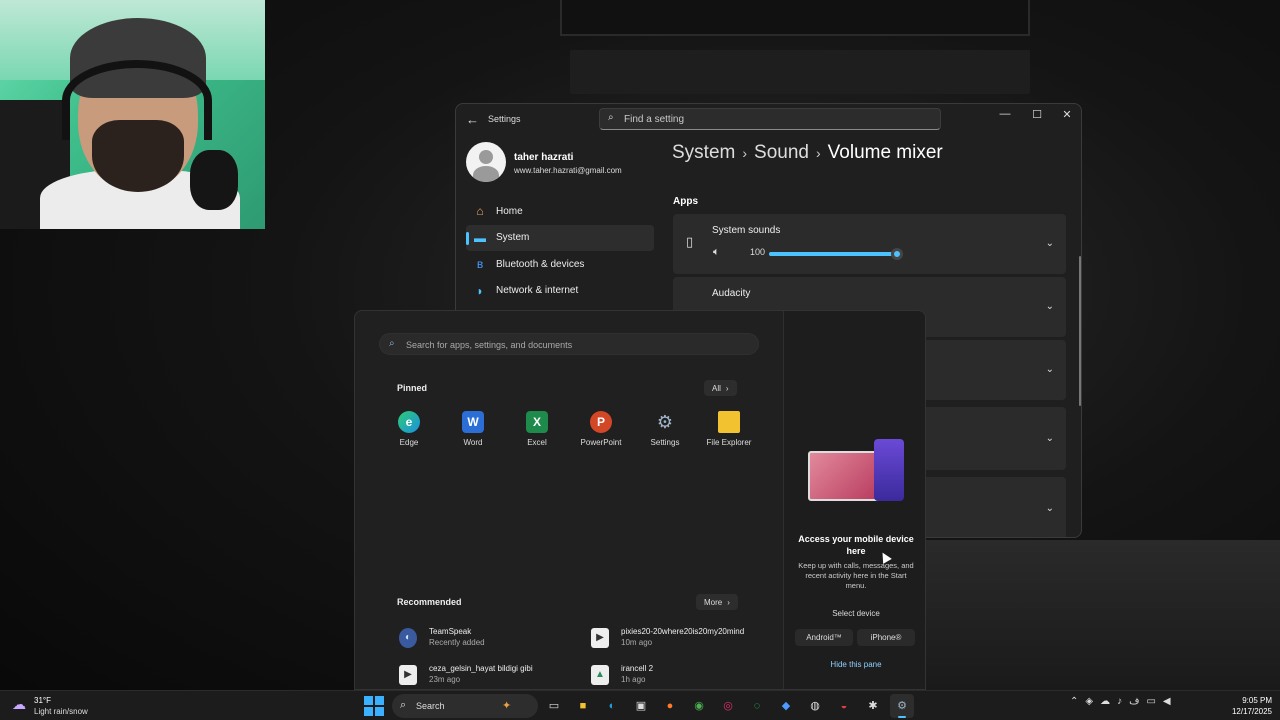 The height and width of the screenshot is (720, 1280). I want to click on android-button: Android™, so click(824, 637).